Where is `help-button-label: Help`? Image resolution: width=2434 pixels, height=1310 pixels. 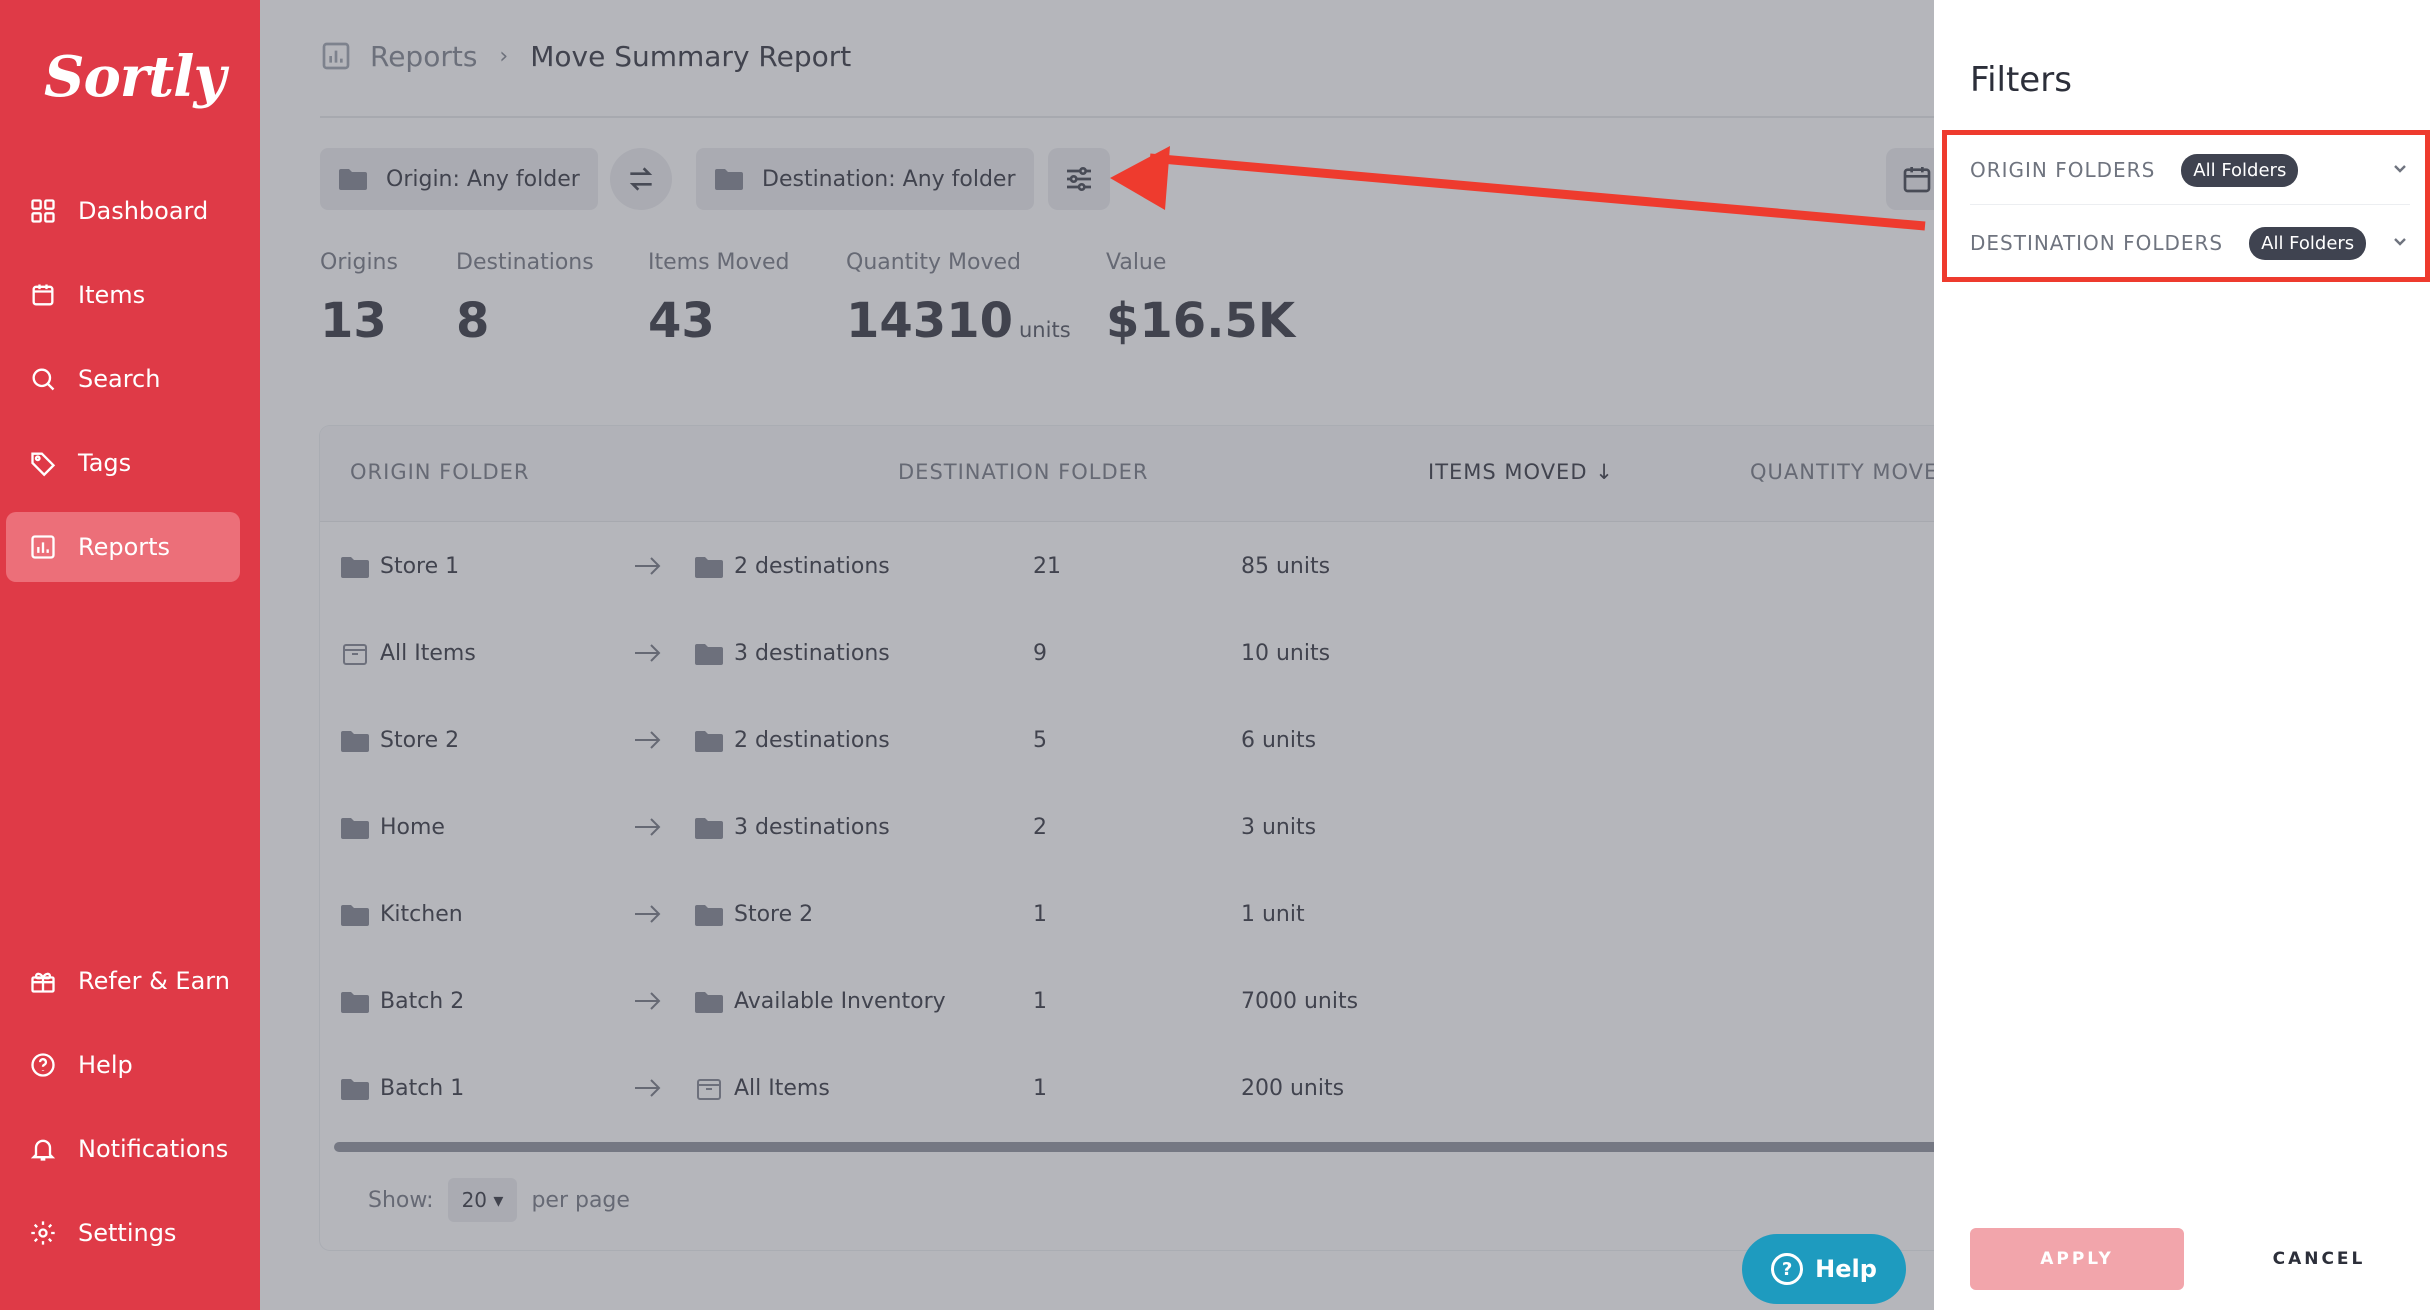
help-button-label: Help is located at coordinates (1846, 1269).